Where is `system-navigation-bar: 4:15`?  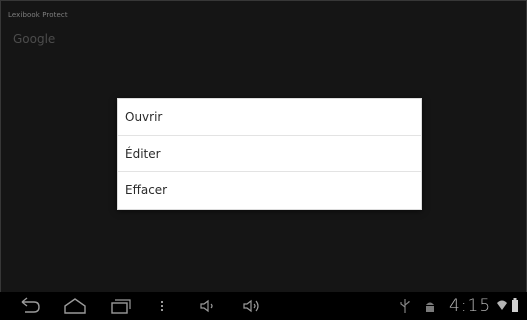 system-navigation-bar: 4:15 is located at coordinates (263, 306).